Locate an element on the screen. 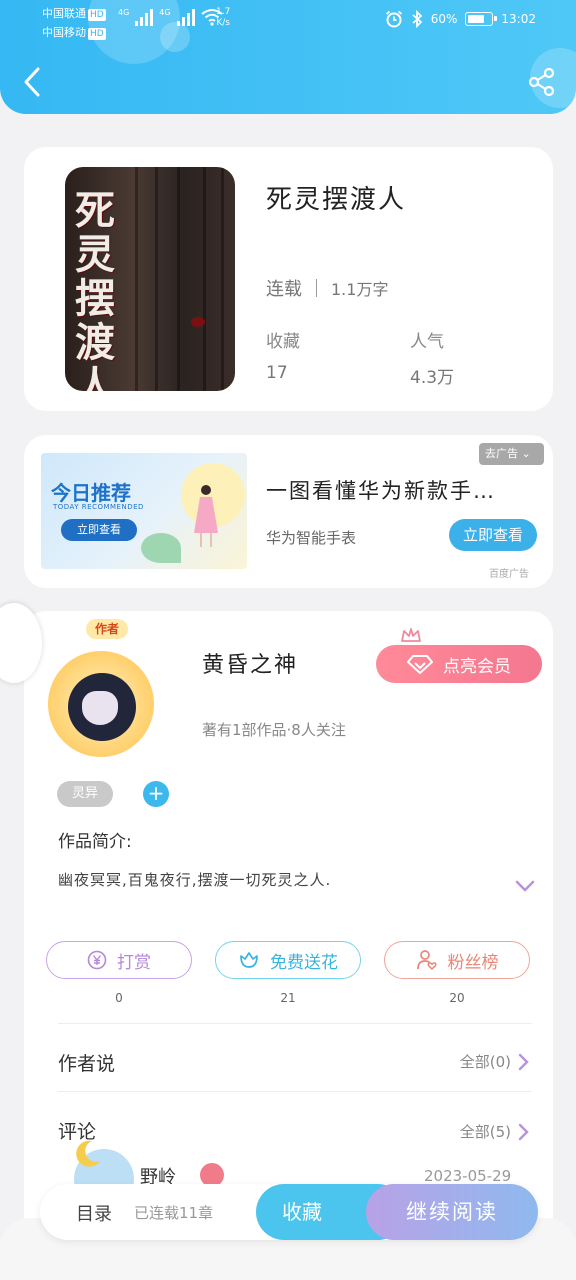 This screenshot has width=576, height=1280. yen-coin-icon is located at coordinates (97, 960).